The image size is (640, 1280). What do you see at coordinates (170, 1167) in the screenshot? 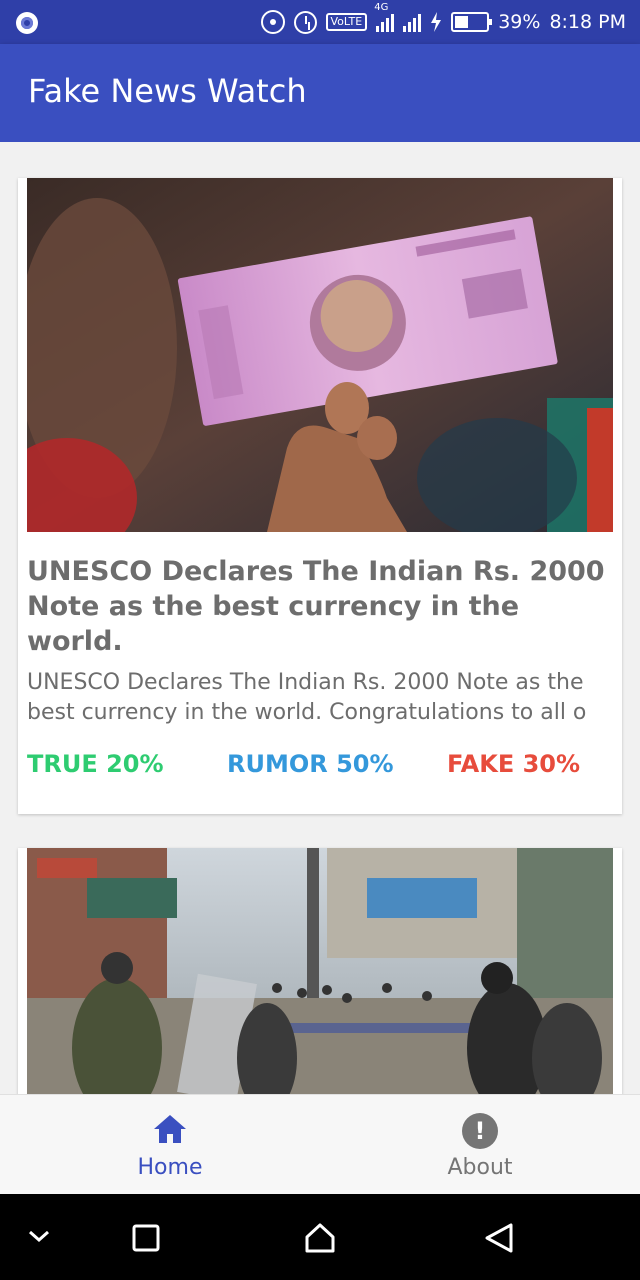
I see `nav-home-label: Home` at bounding box center [170, 1167].